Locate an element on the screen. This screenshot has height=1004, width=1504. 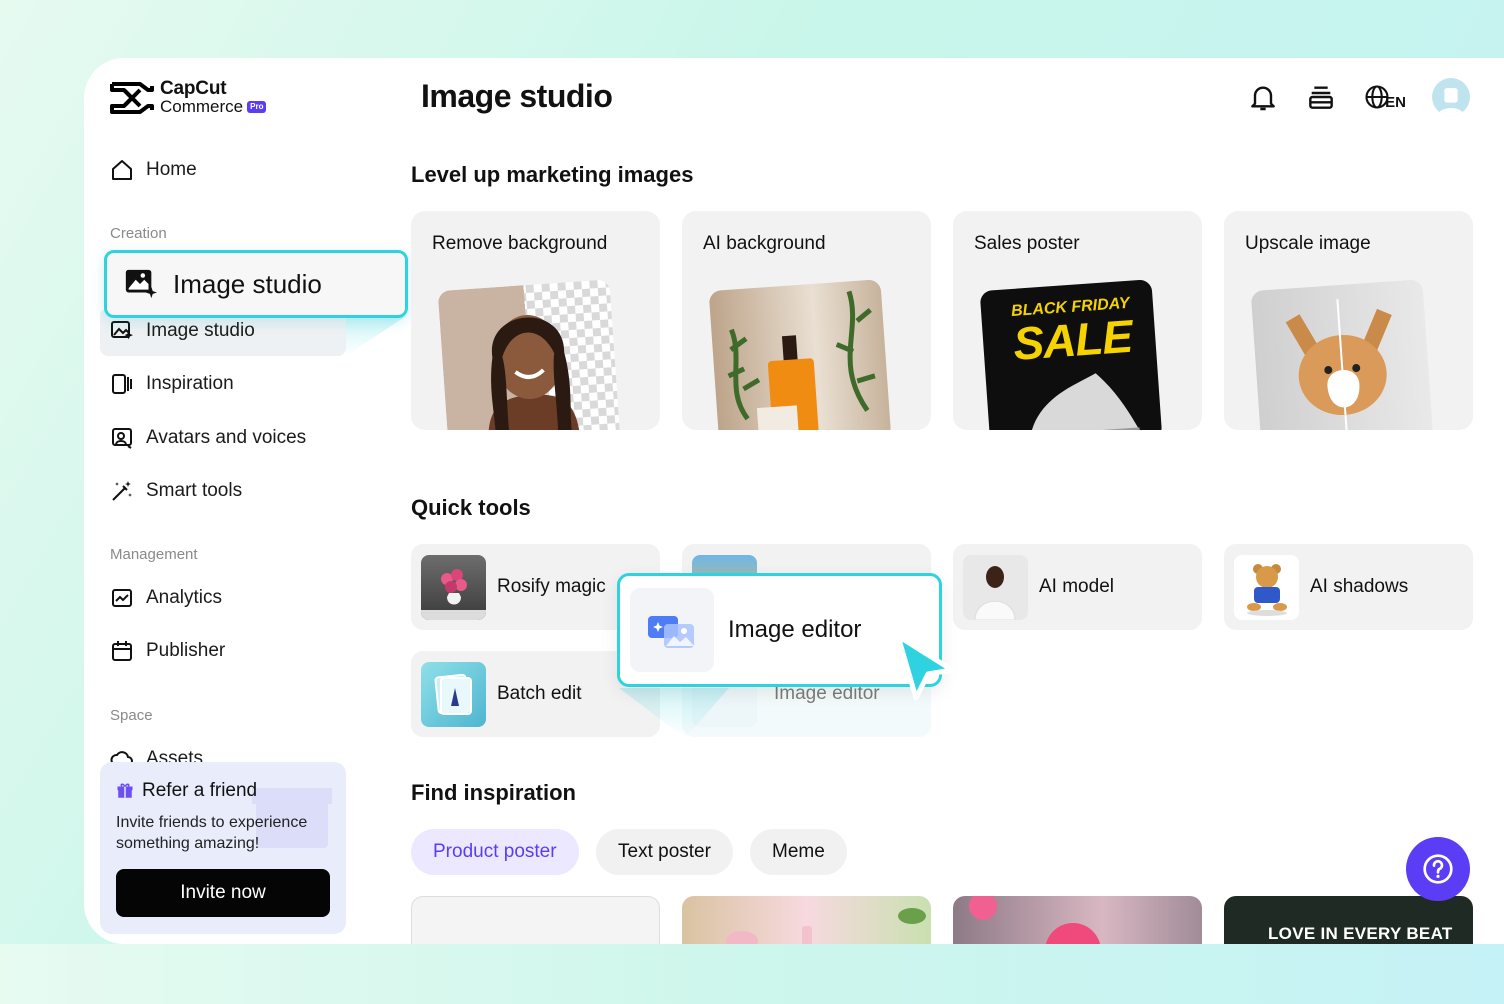
brand-logo: CapCut Commerce Pro is located at coordinates (188, 97).